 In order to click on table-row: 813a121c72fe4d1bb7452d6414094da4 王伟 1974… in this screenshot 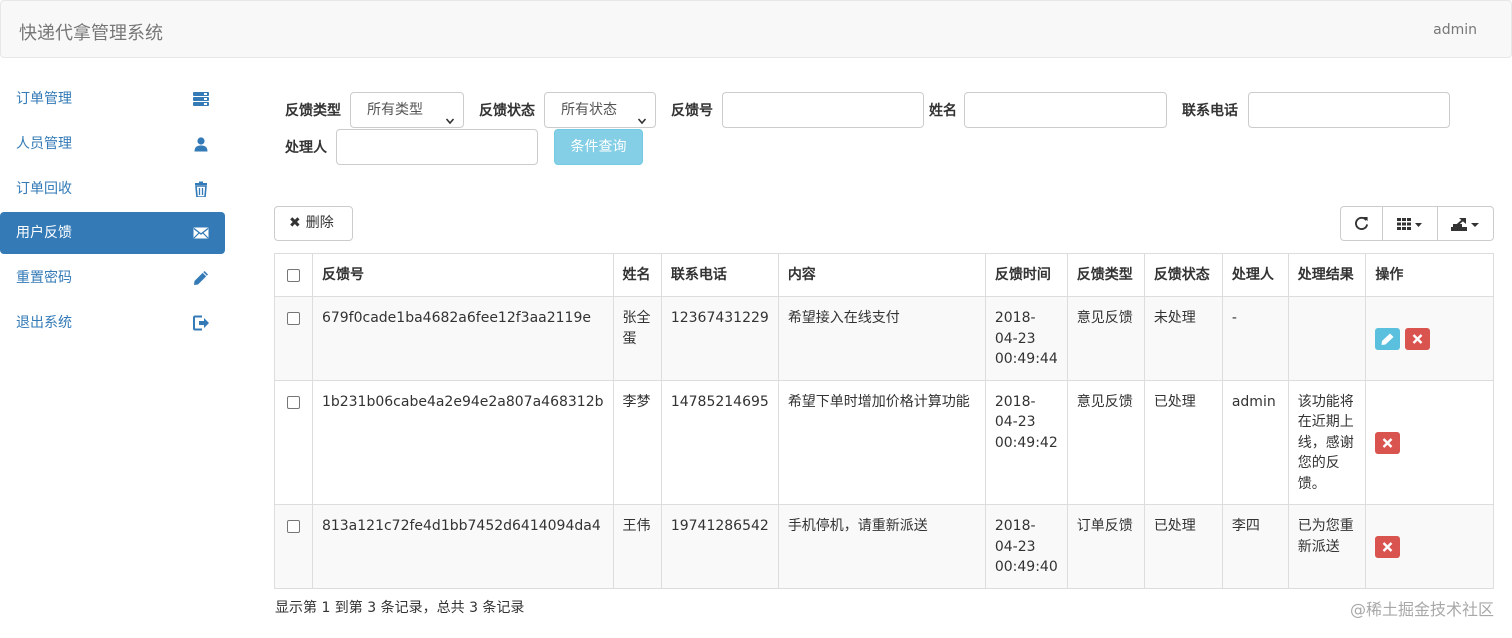, I will do `click(884, 546)`.